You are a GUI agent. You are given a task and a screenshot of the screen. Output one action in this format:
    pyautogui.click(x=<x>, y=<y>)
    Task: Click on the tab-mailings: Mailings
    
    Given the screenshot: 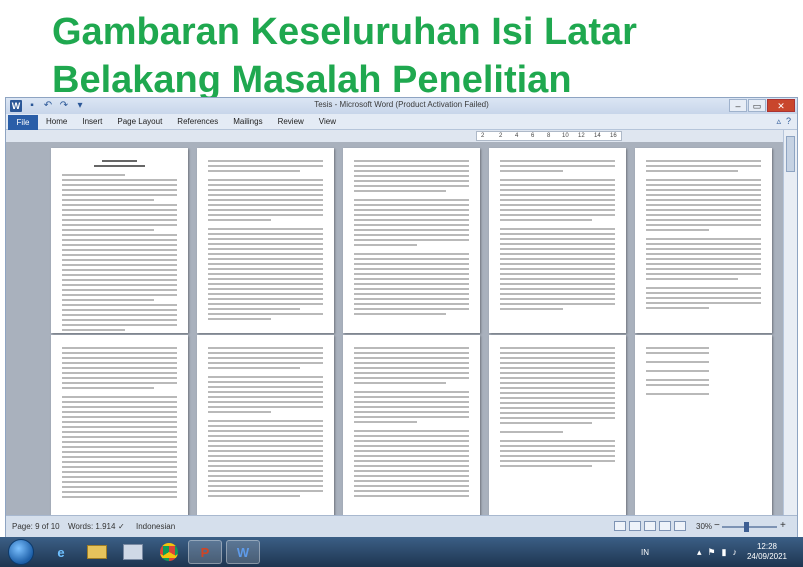 What is the action you would take?
    pyautogui.click(x=247, y=121)
    